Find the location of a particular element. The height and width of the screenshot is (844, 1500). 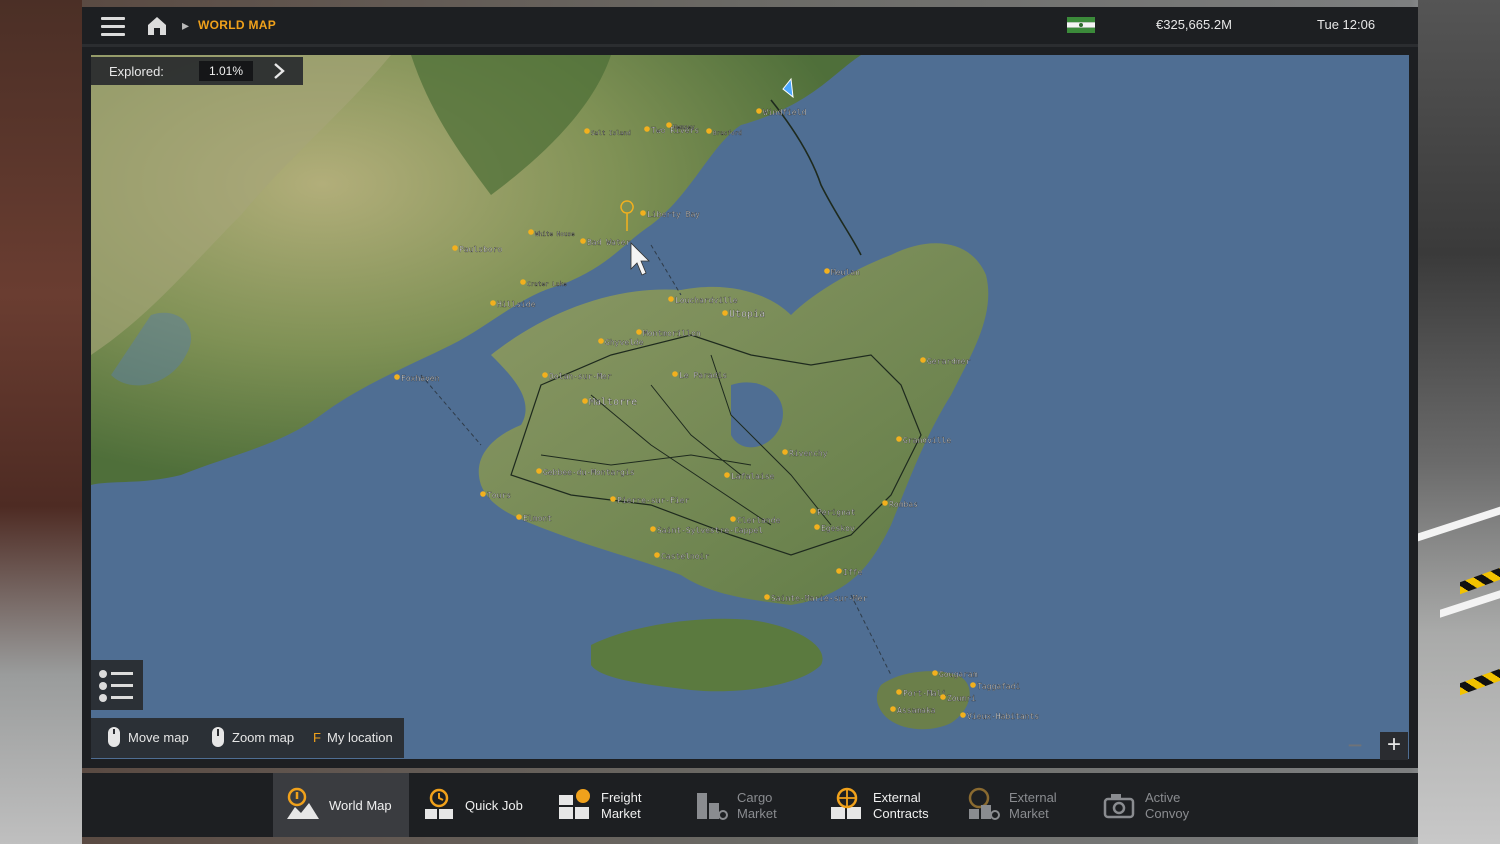

cargo-market-icon is located at coordinates (712, 806).